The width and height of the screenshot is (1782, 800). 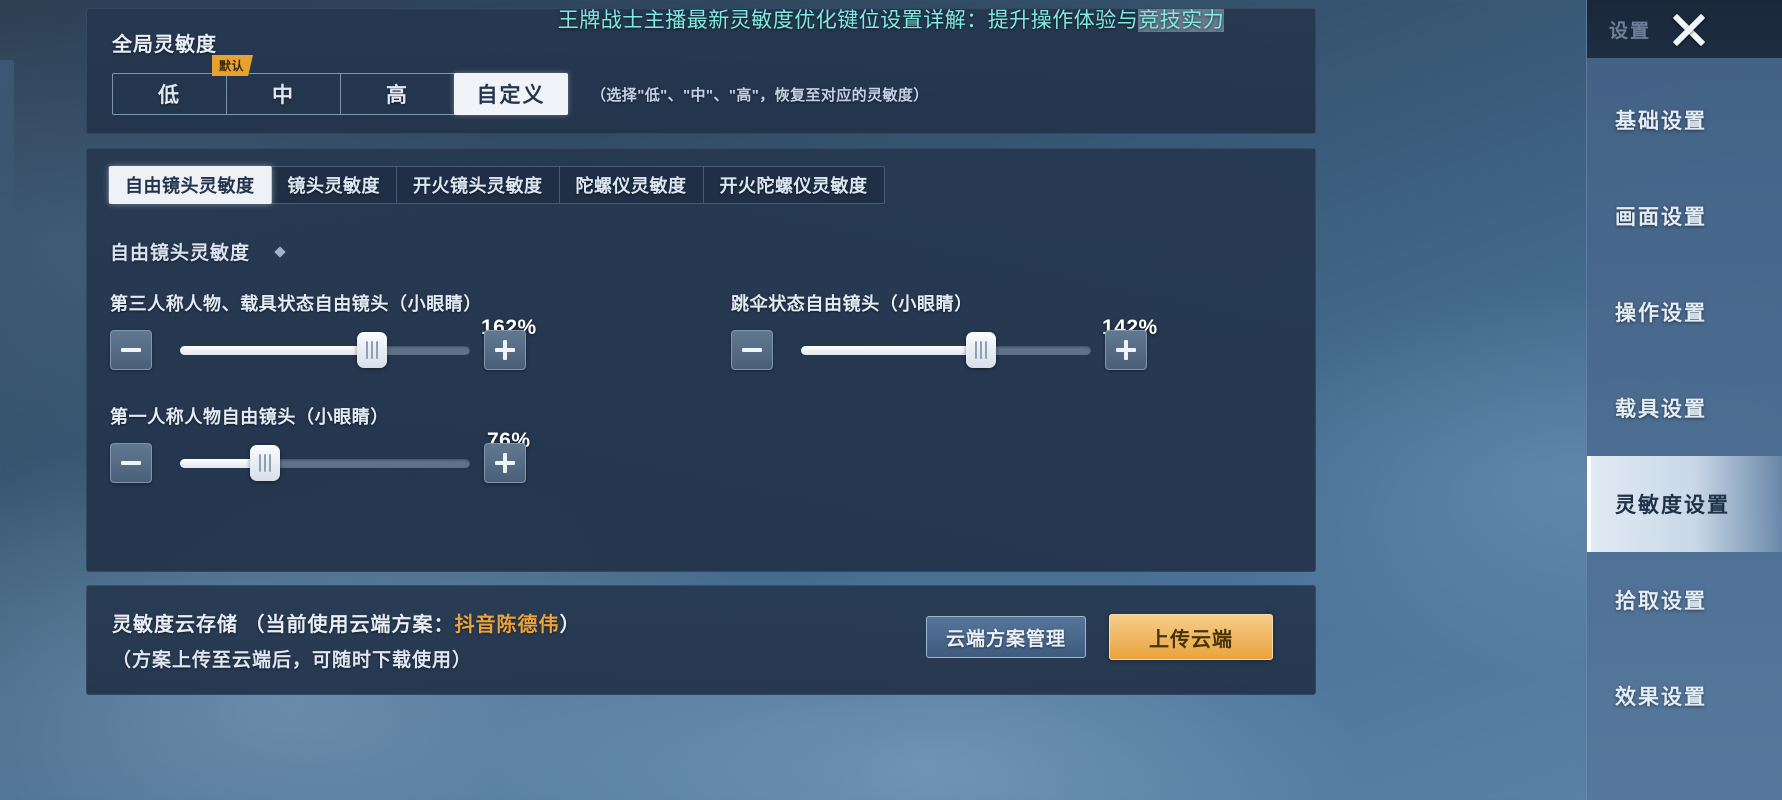 I want to click on left-edge-sliver, so click(x=7, y=140).